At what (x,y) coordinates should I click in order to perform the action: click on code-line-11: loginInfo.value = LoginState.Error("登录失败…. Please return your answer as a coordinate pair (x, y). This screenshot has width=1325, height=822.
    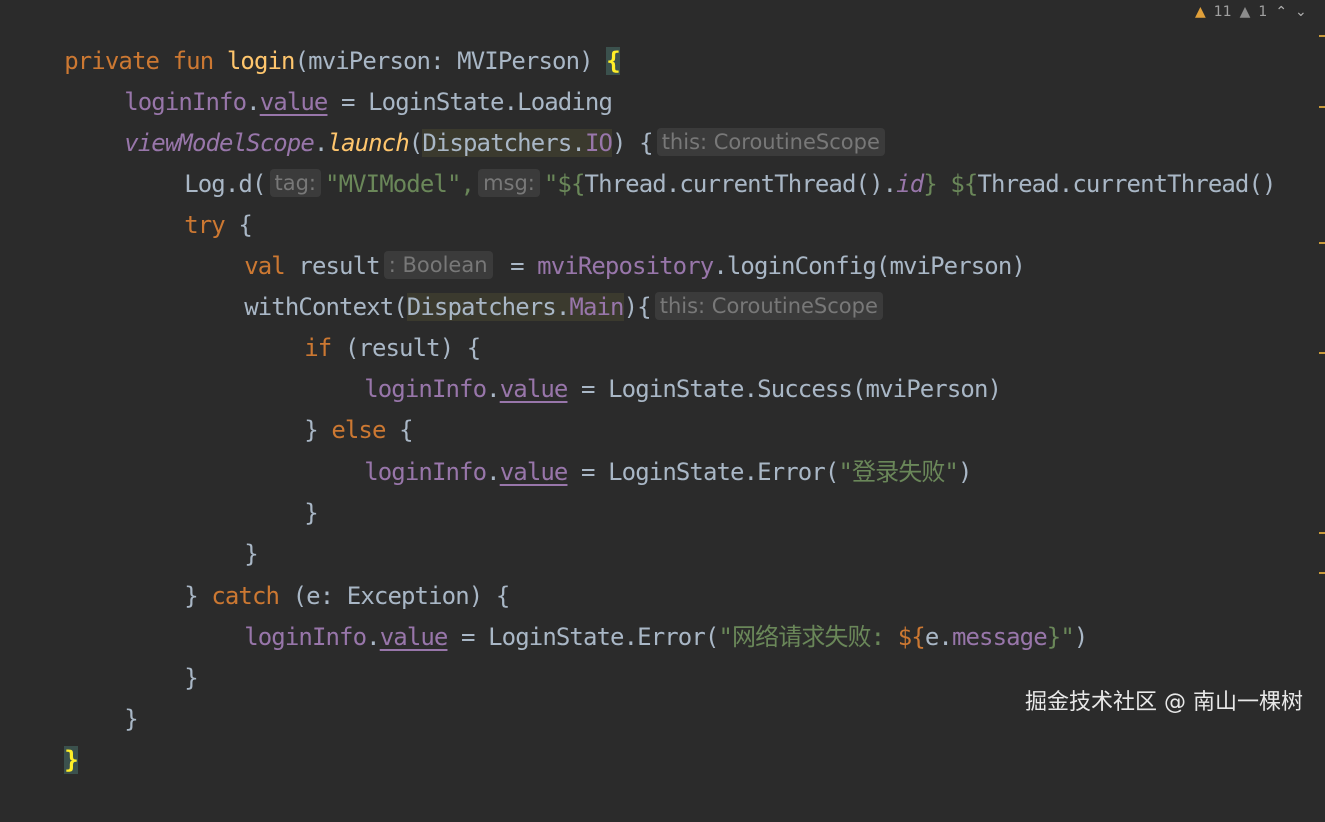
    Looking at the image, I should click on (641, 448).